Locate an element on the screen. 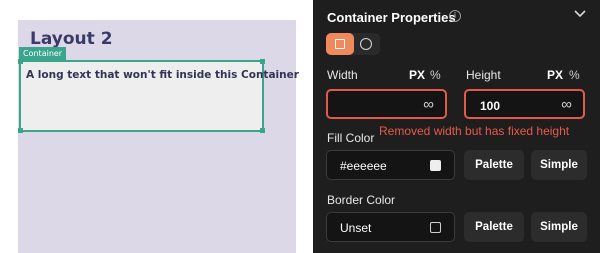 This screenshot has height=253, width=600. fill-color-swatch is located at coordinates (435, 165).